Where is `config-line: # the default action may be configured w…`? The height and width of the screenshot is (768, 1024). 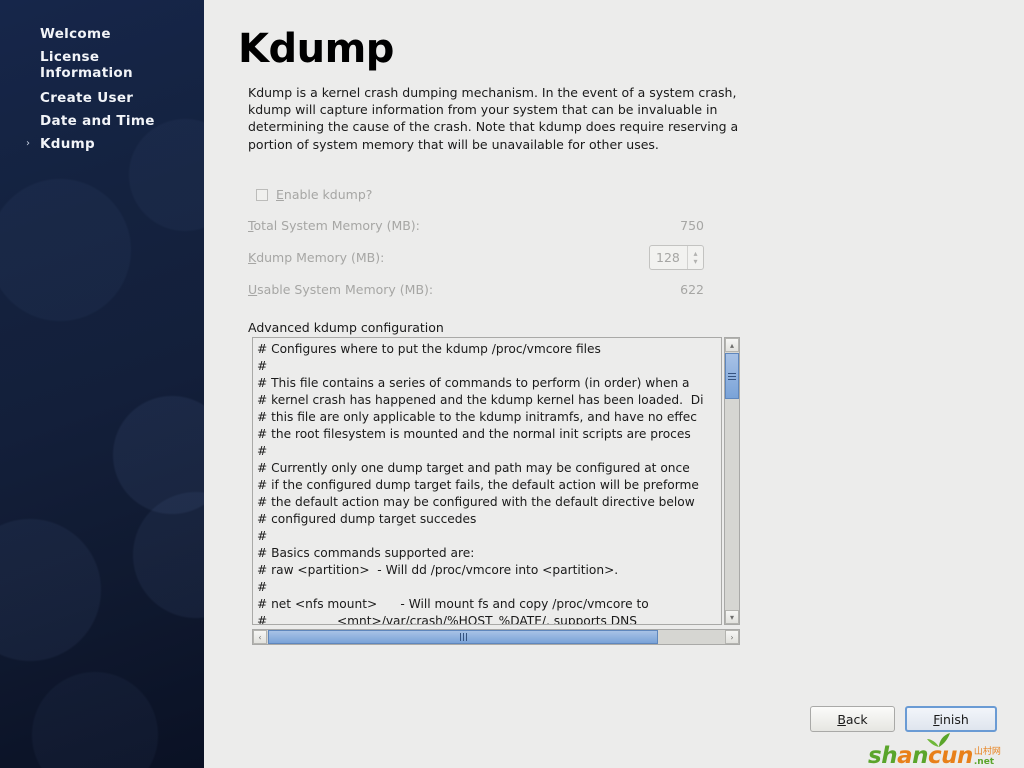
config-line: # the default action may be configured w… is located at coordinates (476, 502).